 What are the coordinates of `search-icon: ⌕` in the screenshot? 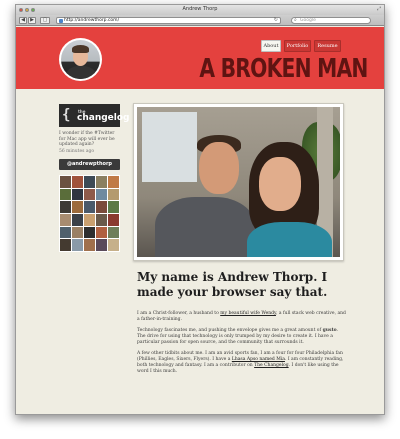 It's located at (295, 20).